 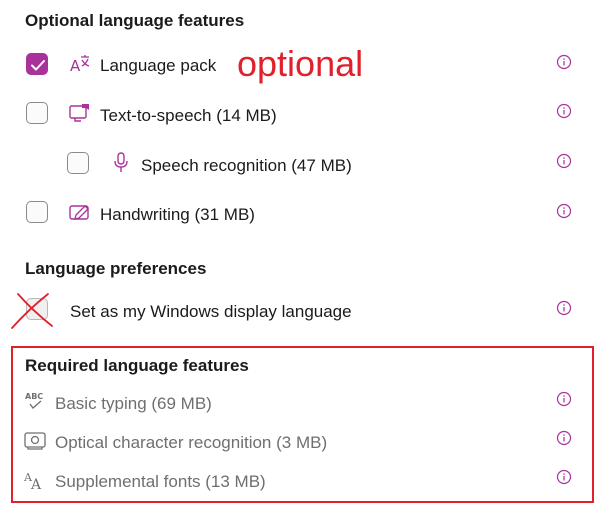 What do you see at coordinates (121, 162) in the screenshot?
I see `microphone-icon` at bounding box center [121, 162].